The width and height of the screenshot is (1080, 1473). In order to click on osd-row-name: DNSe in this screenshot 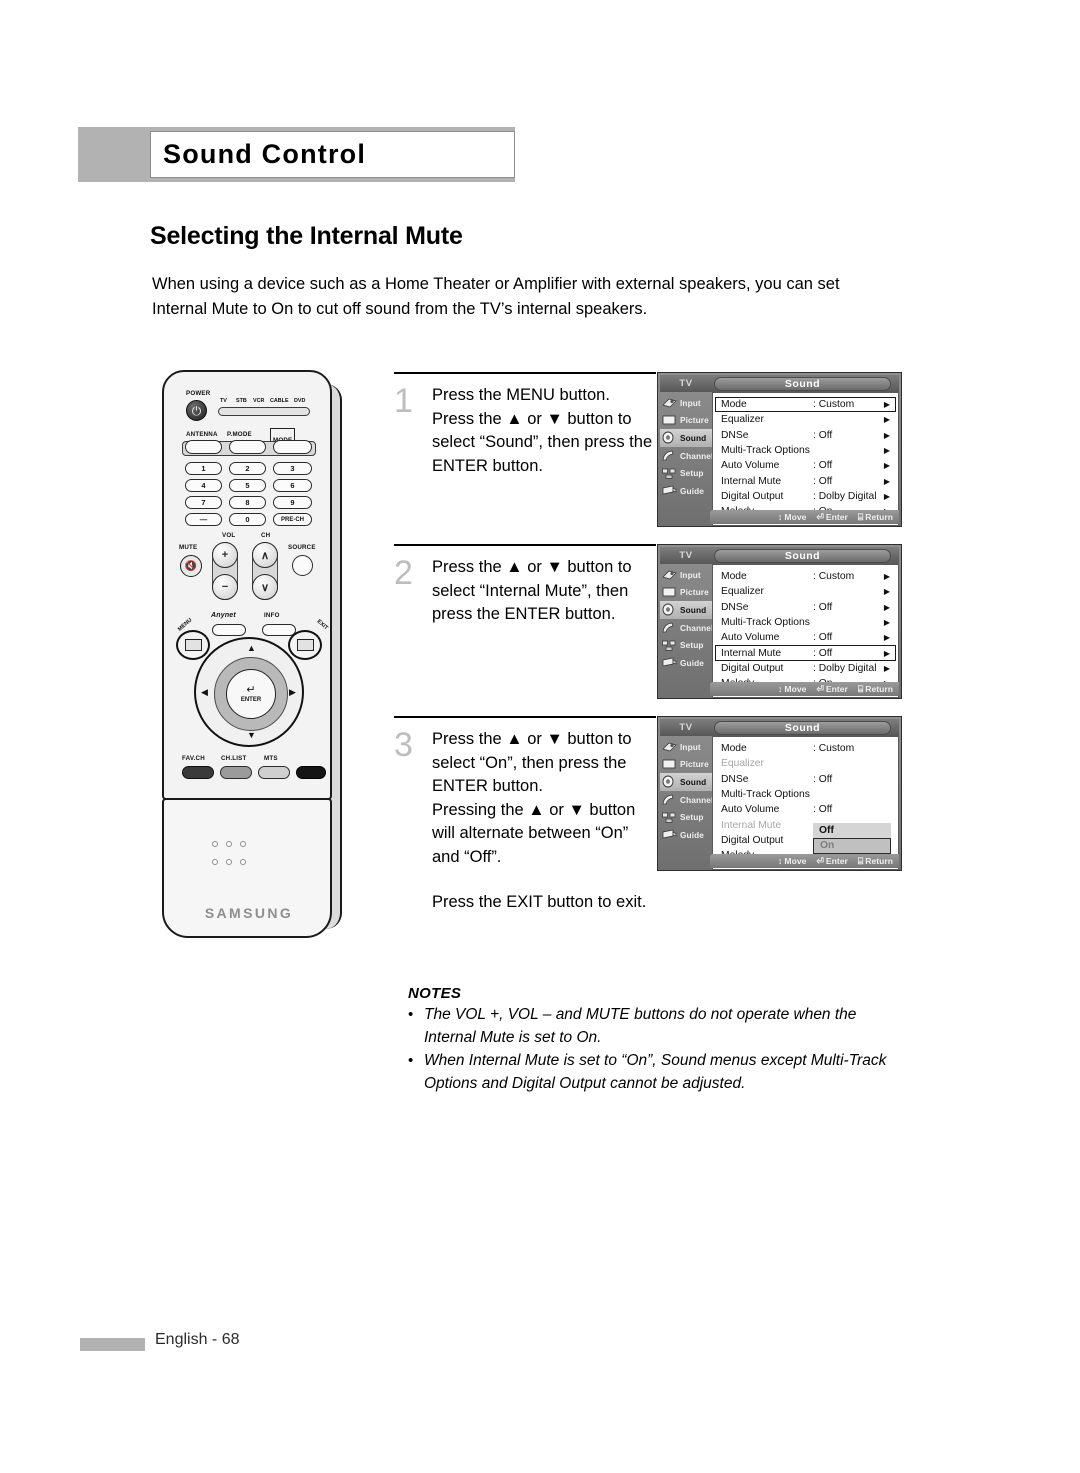, I will do `click(735, 779)`.